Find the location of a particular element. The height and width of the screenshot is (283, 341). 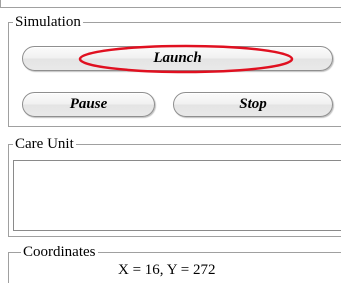

simulation-group-title: Simulation is located at coordinates (48, 22).